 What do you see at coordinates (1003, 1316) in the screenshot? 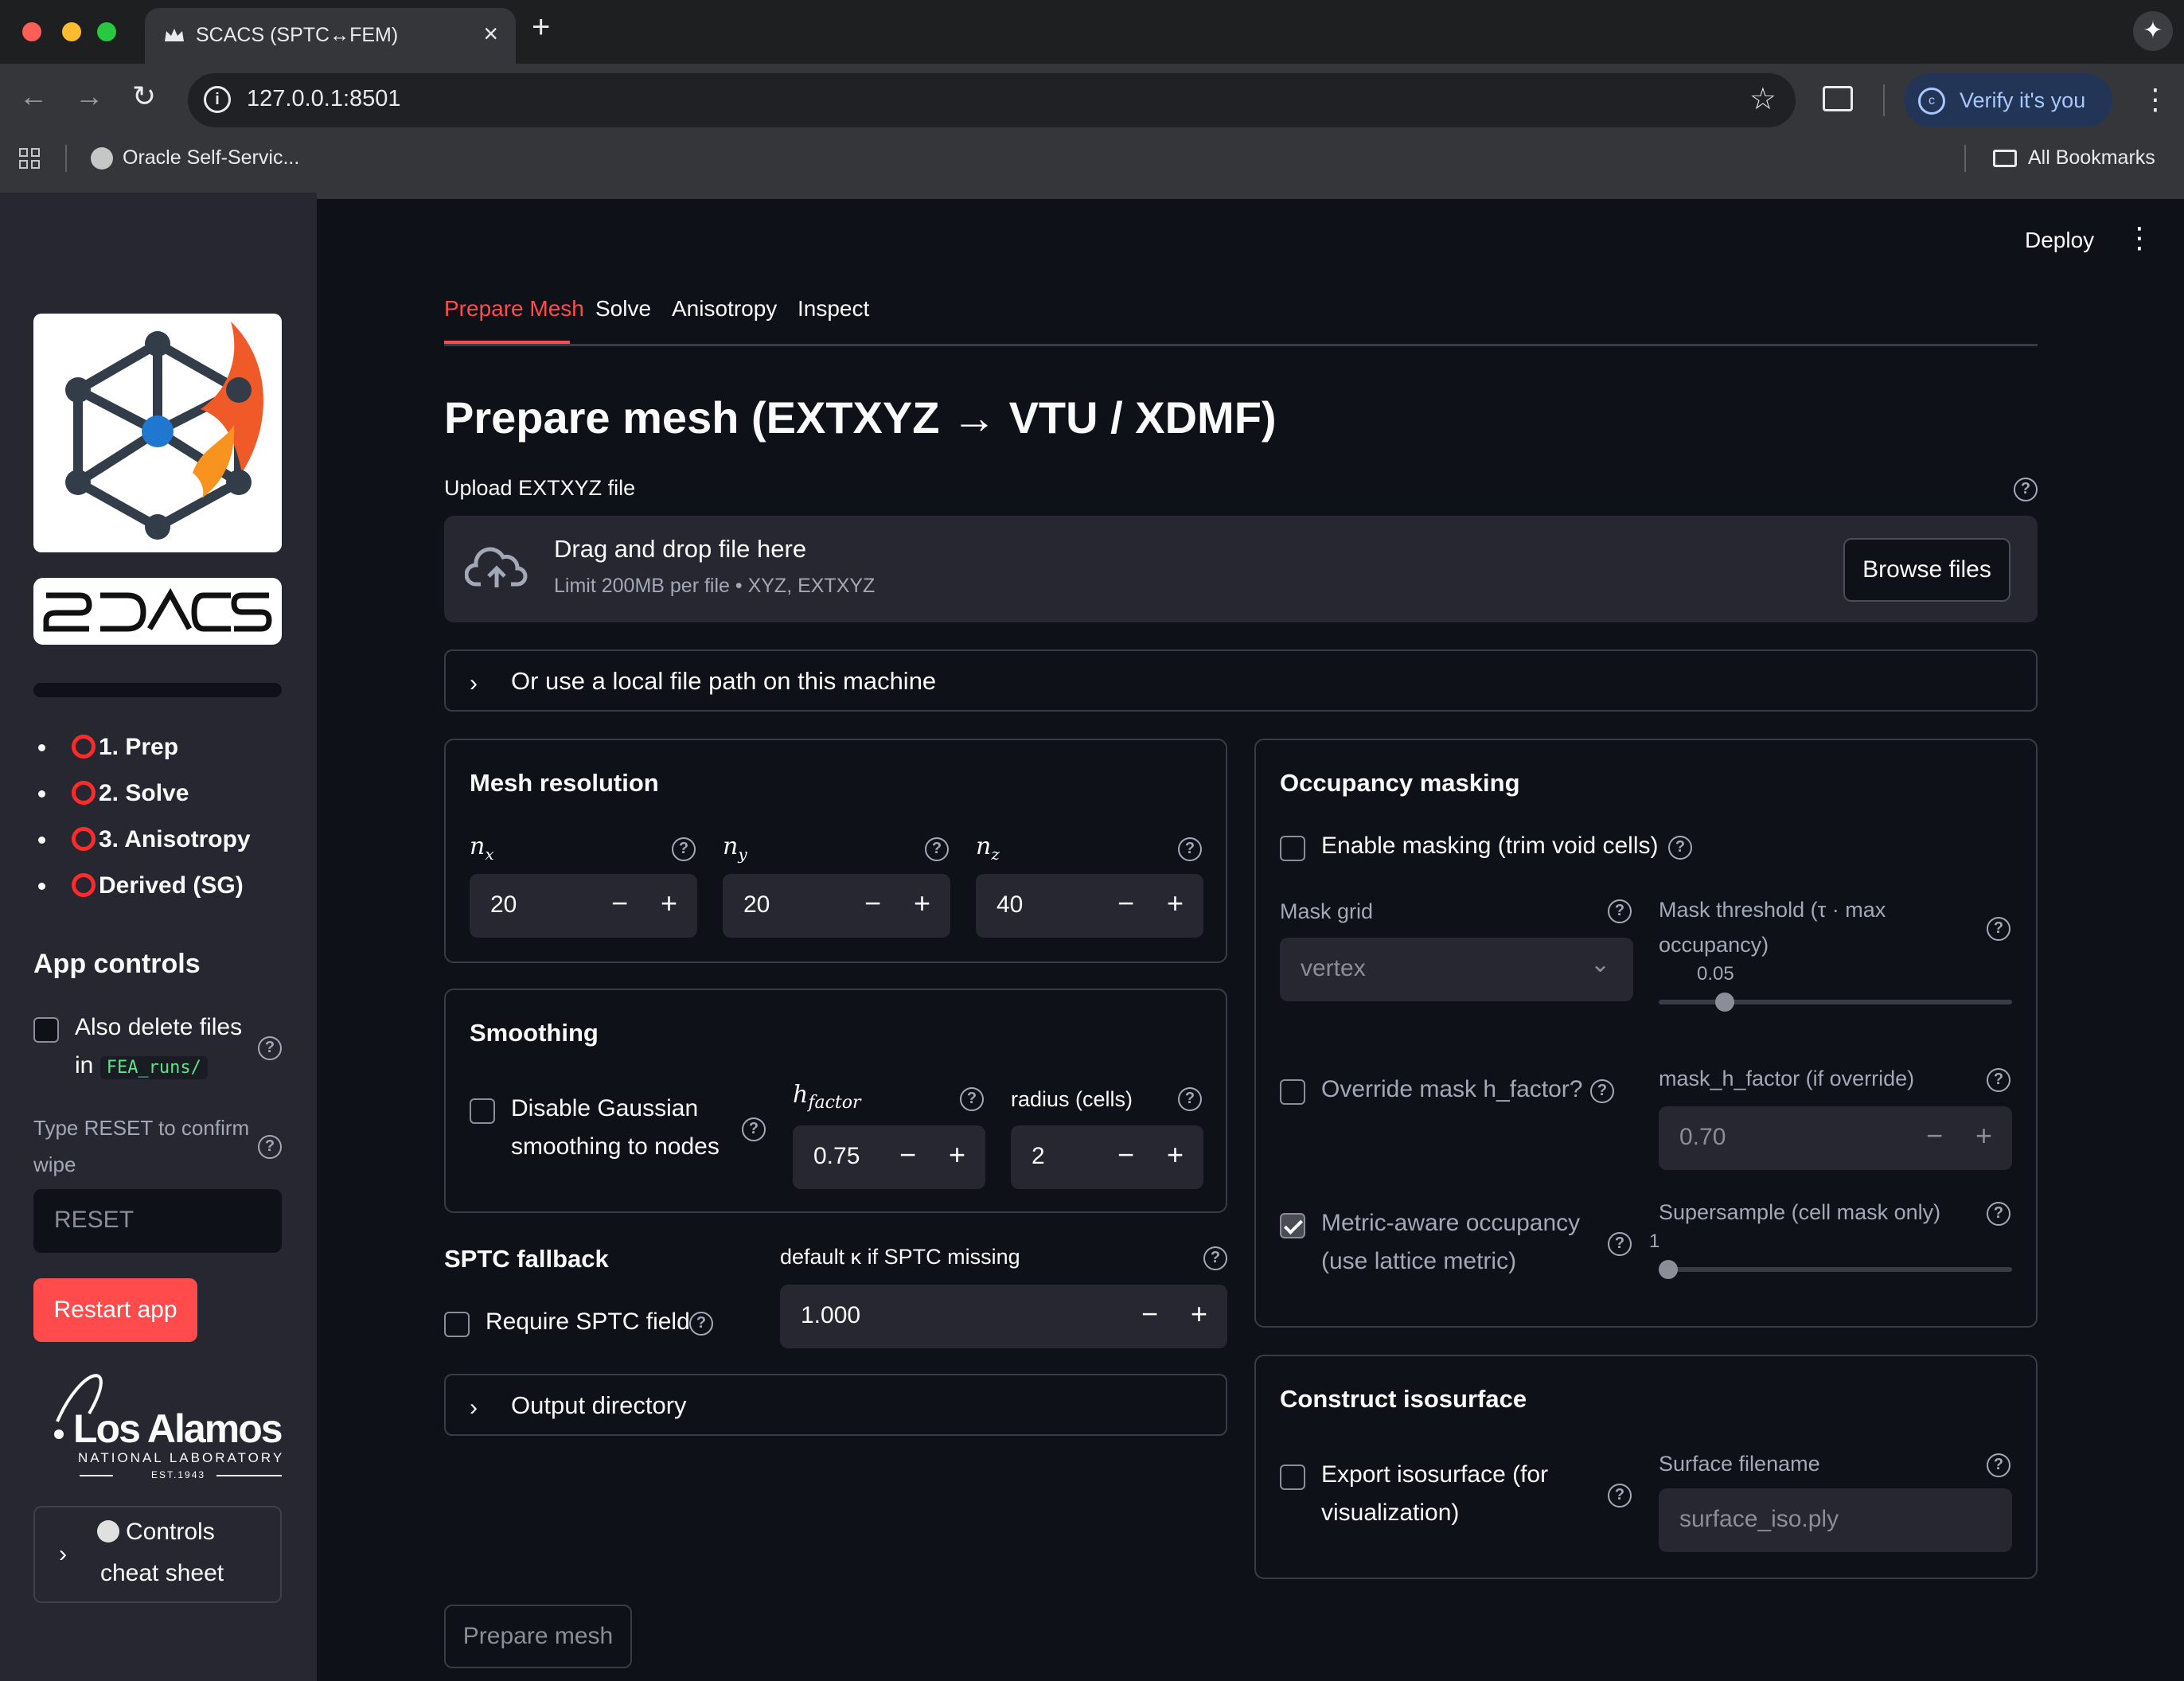
I see `default-kappa-stepper: 1.000 − +` at bounding box center [1003, 1316].